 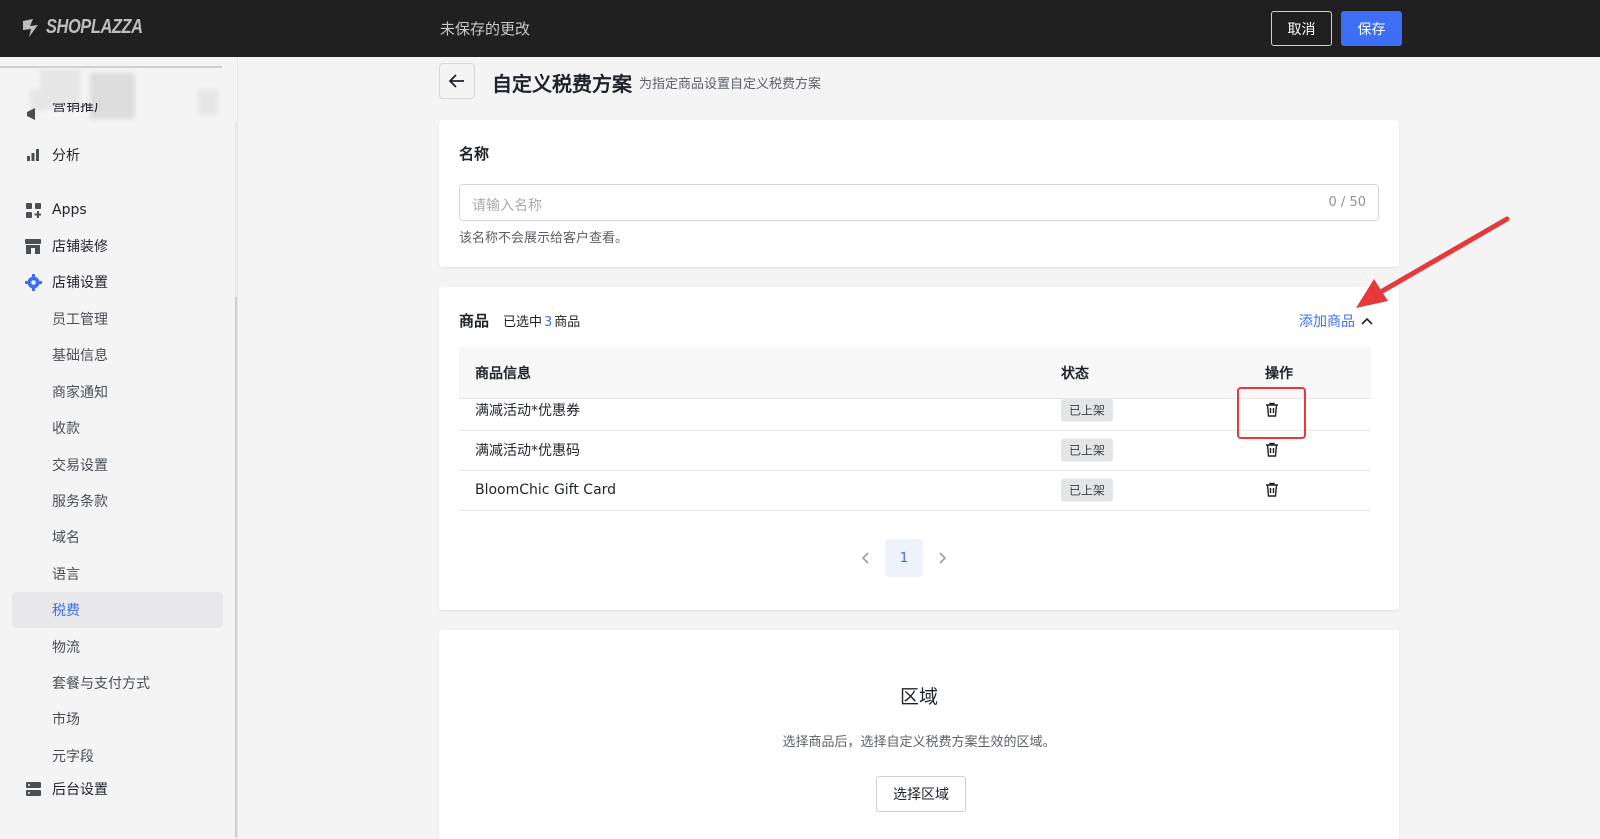 What do you see at coordinates (117, 355) in the screenshot?
I see `sidebar-subitem-basic-info: 基础信息` at bounding box center [117, 355].